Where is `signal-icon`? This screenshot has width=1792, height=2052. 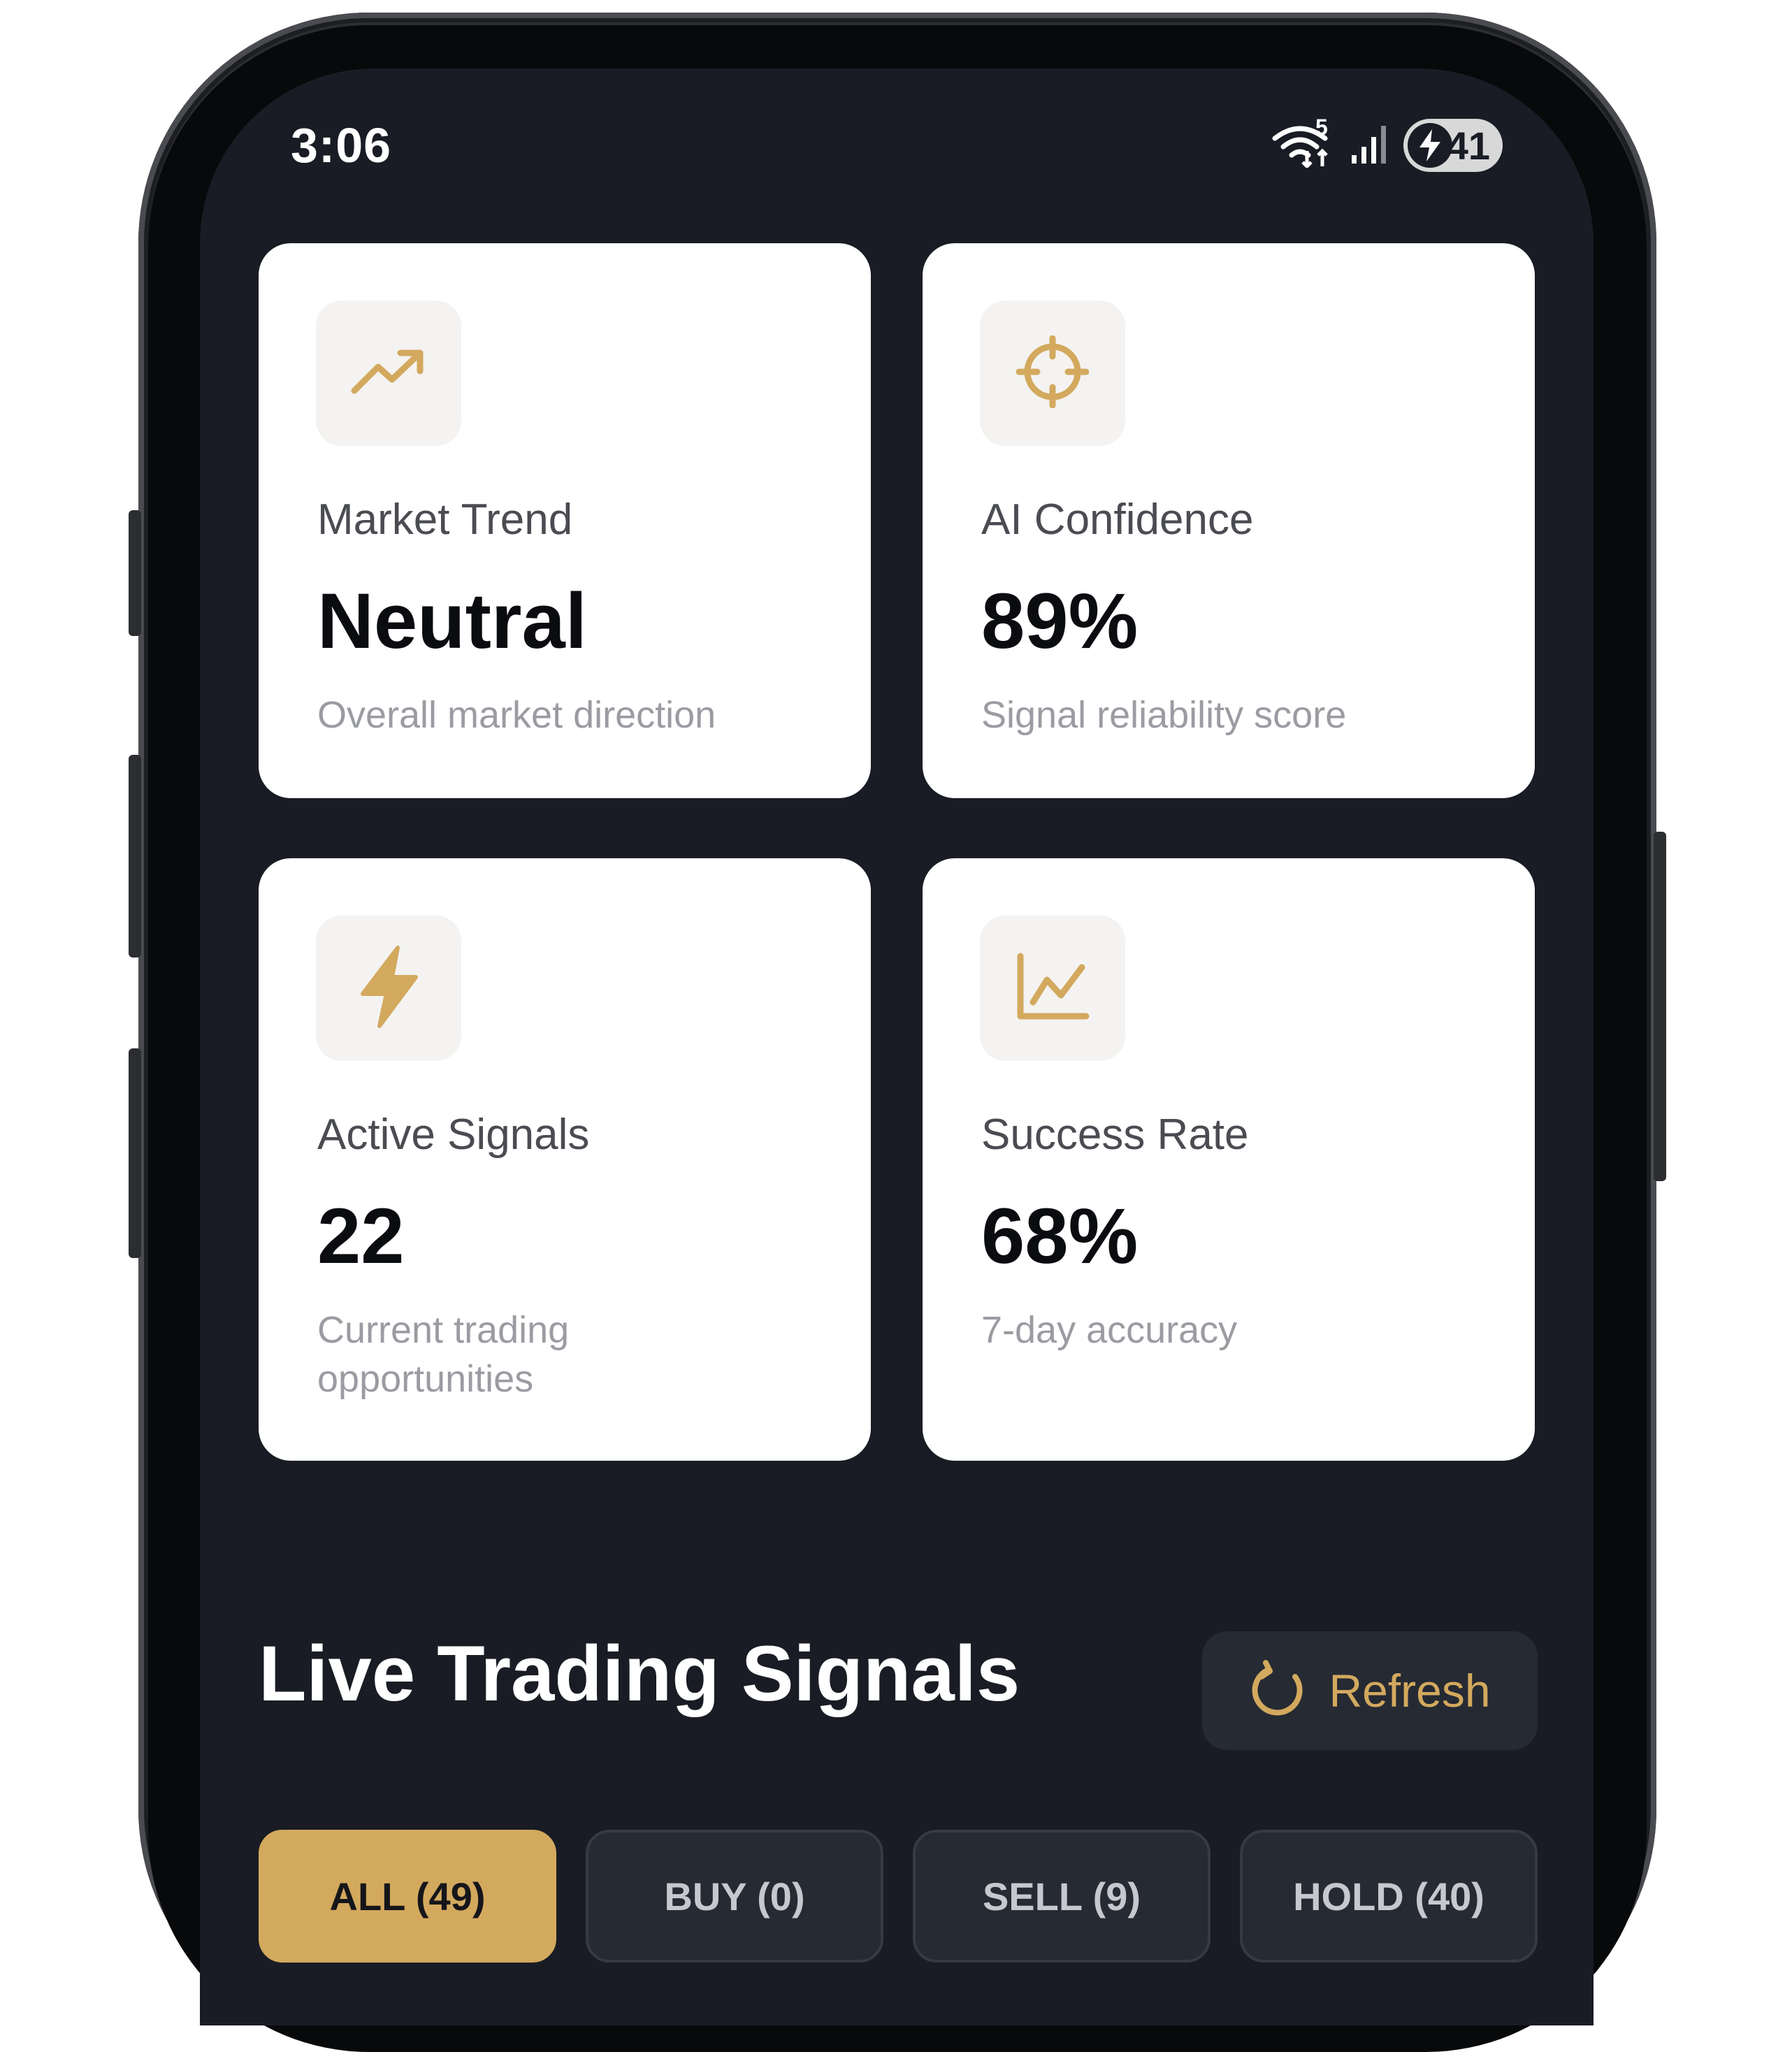 signal-icon is located at coordinates (1369, 145).